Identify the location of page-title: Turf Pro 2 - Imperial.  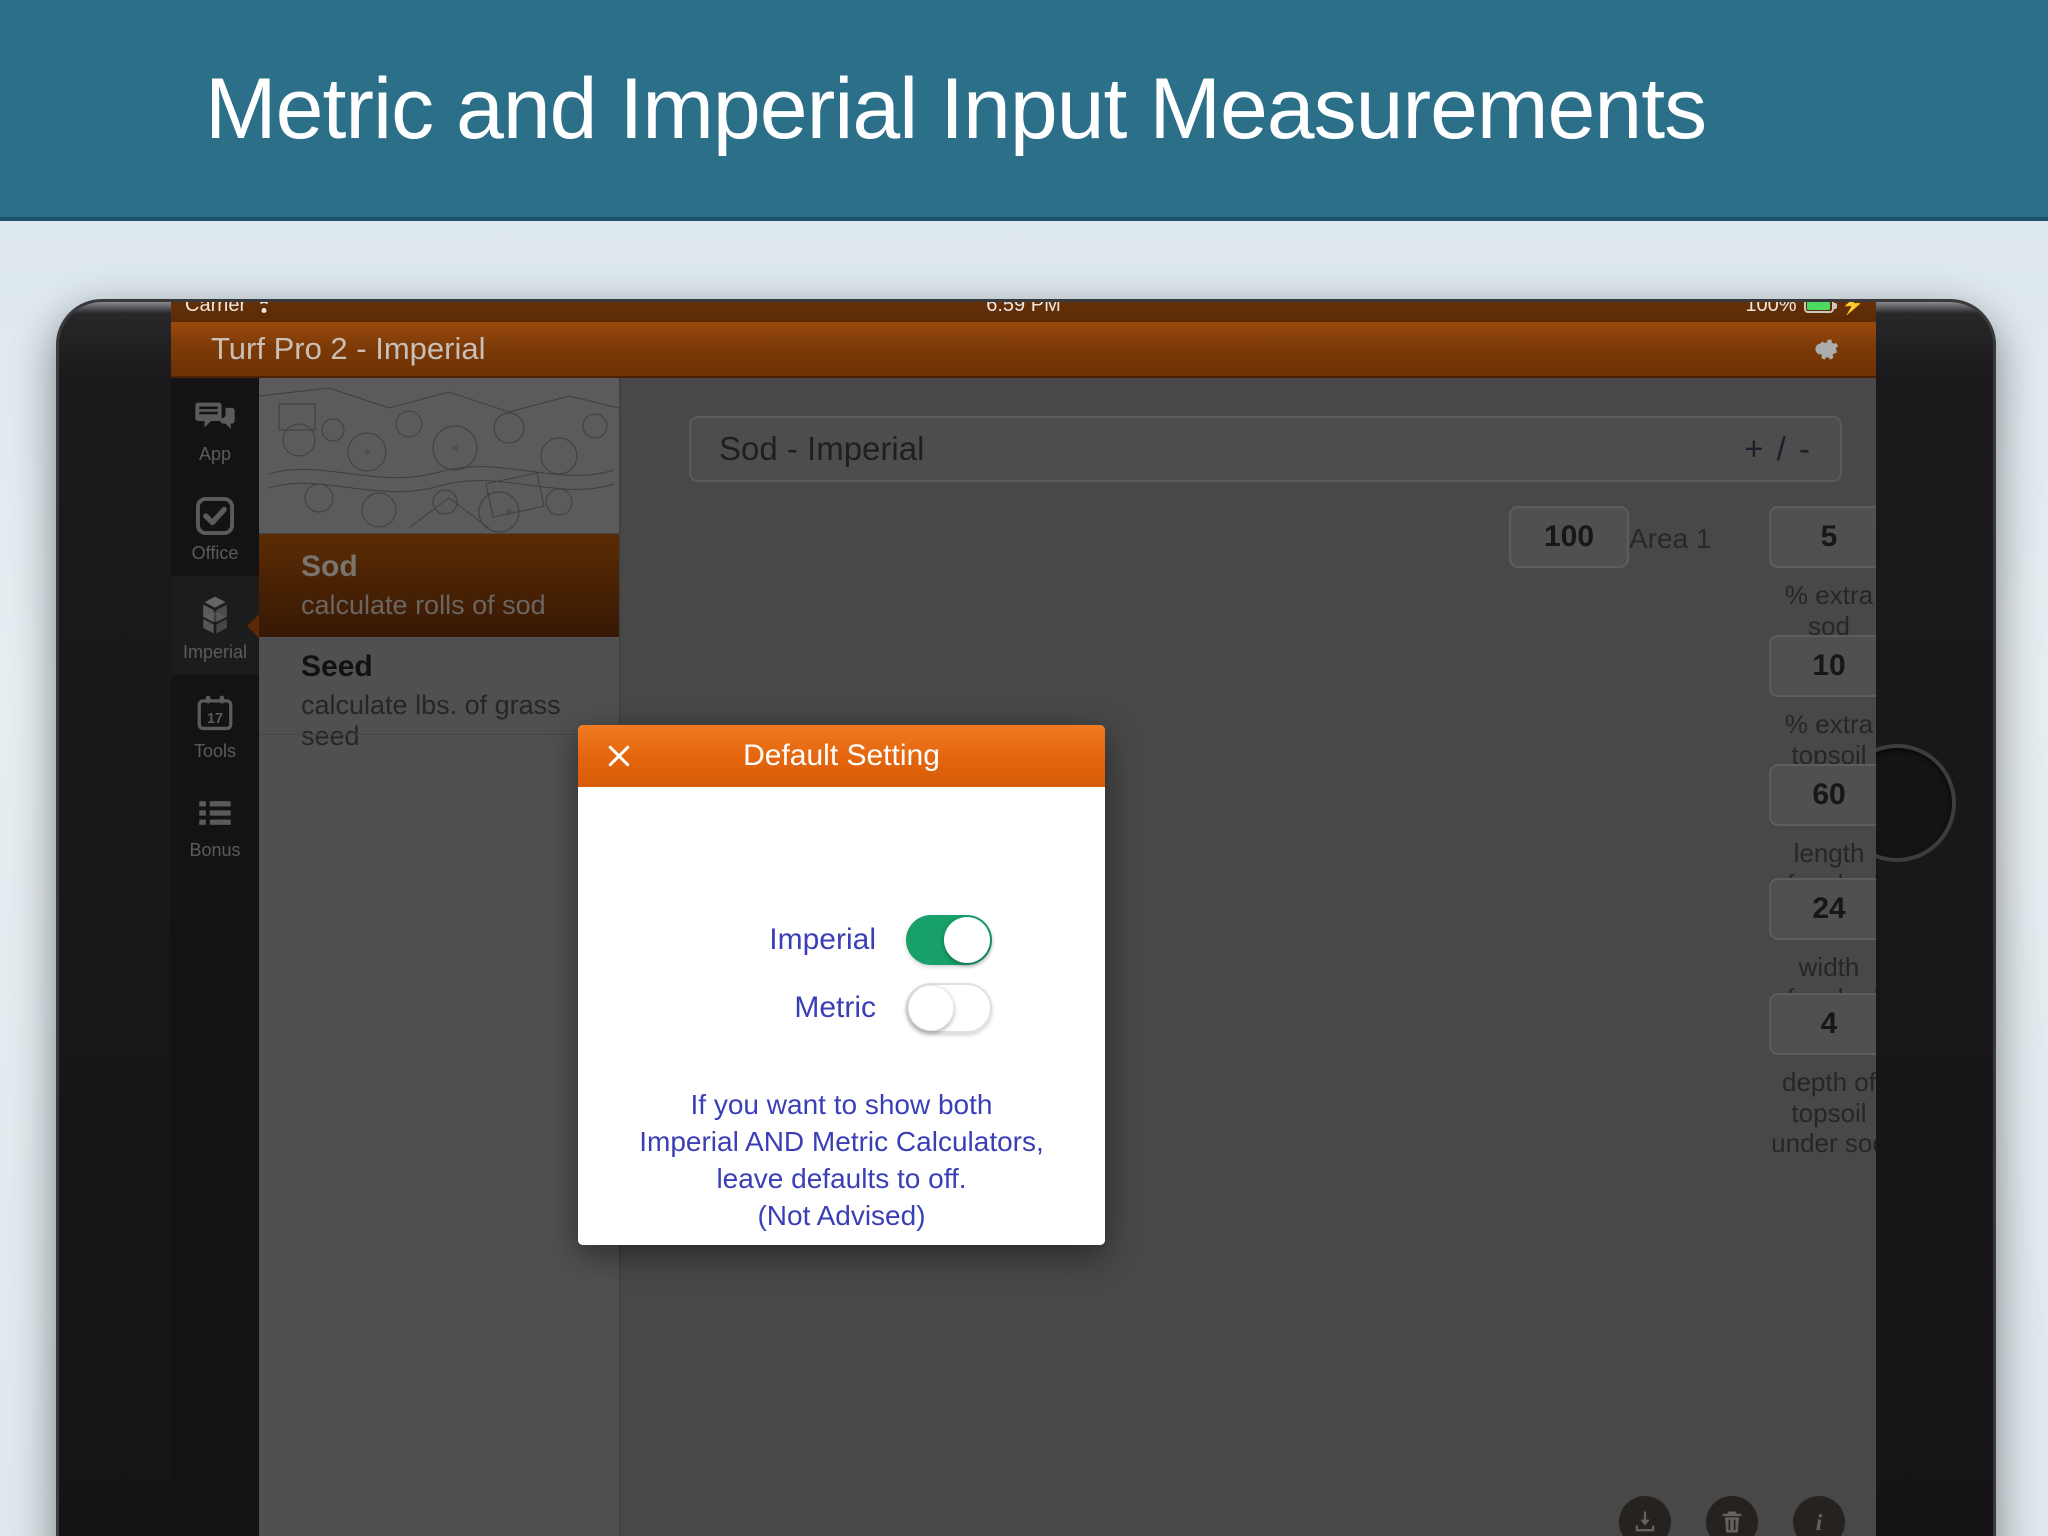
(348, 348).